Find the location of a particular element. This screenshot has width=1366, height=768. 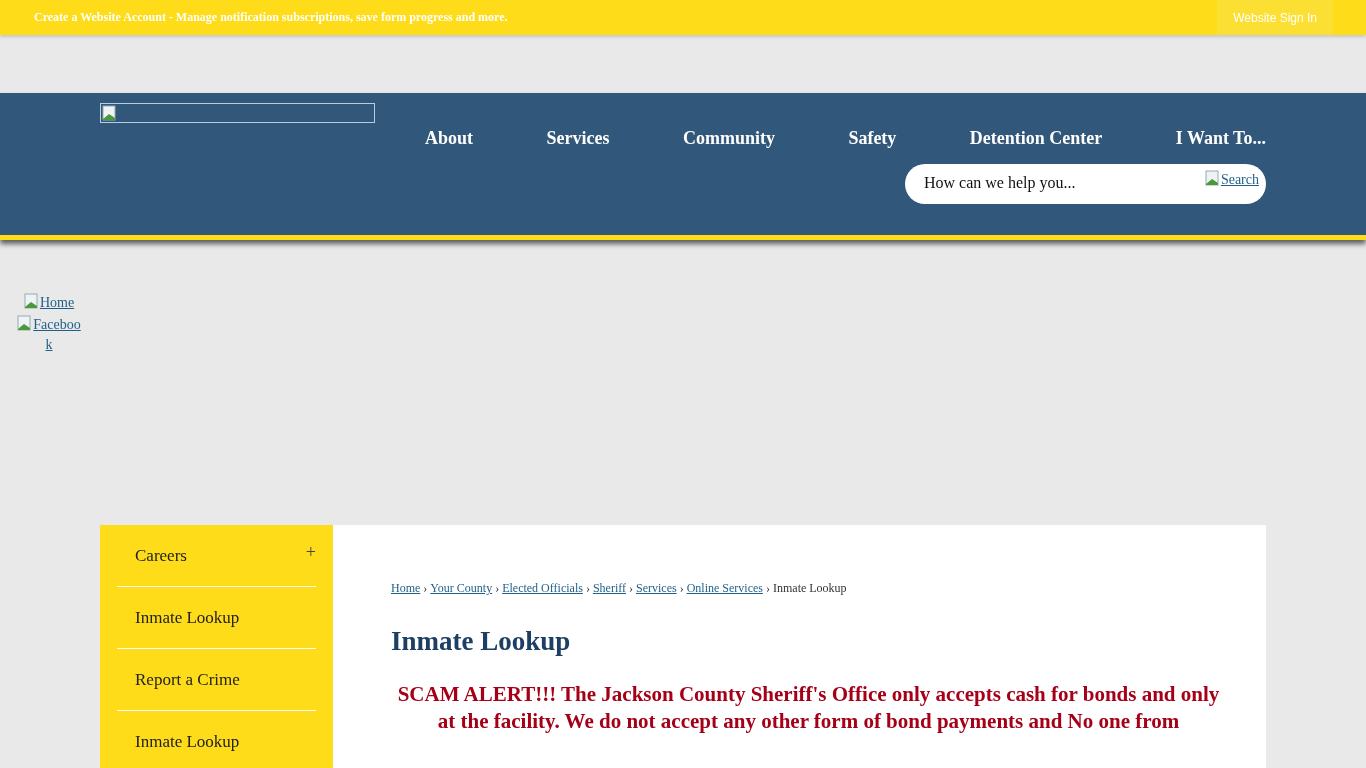

nav-link: Detention Center is located at coordinates (1036, 138).